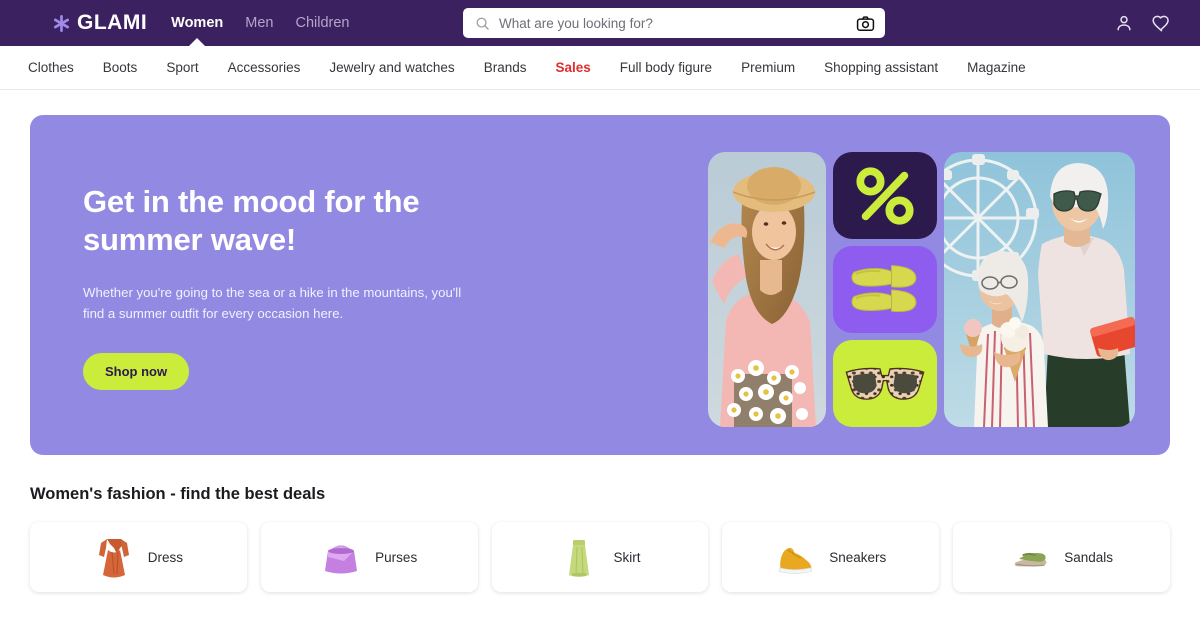 Image resolution: width=1200 pixels, height=622 pixels. Describe the element at coordinates (1088, 557) in the screenshot. I see `category-card-sandals-label: Sandals` at that location.